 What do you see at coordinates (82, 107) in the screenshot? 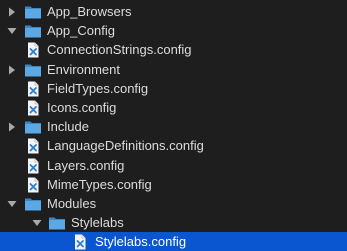
I see `tree-item-label: Icons.config` at bounding box center [82, 107].